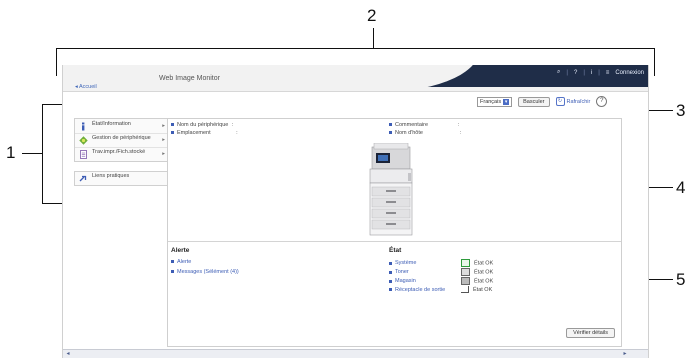 This screenshot has height=358, width=688. I want to click on scroll-right-icon: ▸, so click(625, 354).